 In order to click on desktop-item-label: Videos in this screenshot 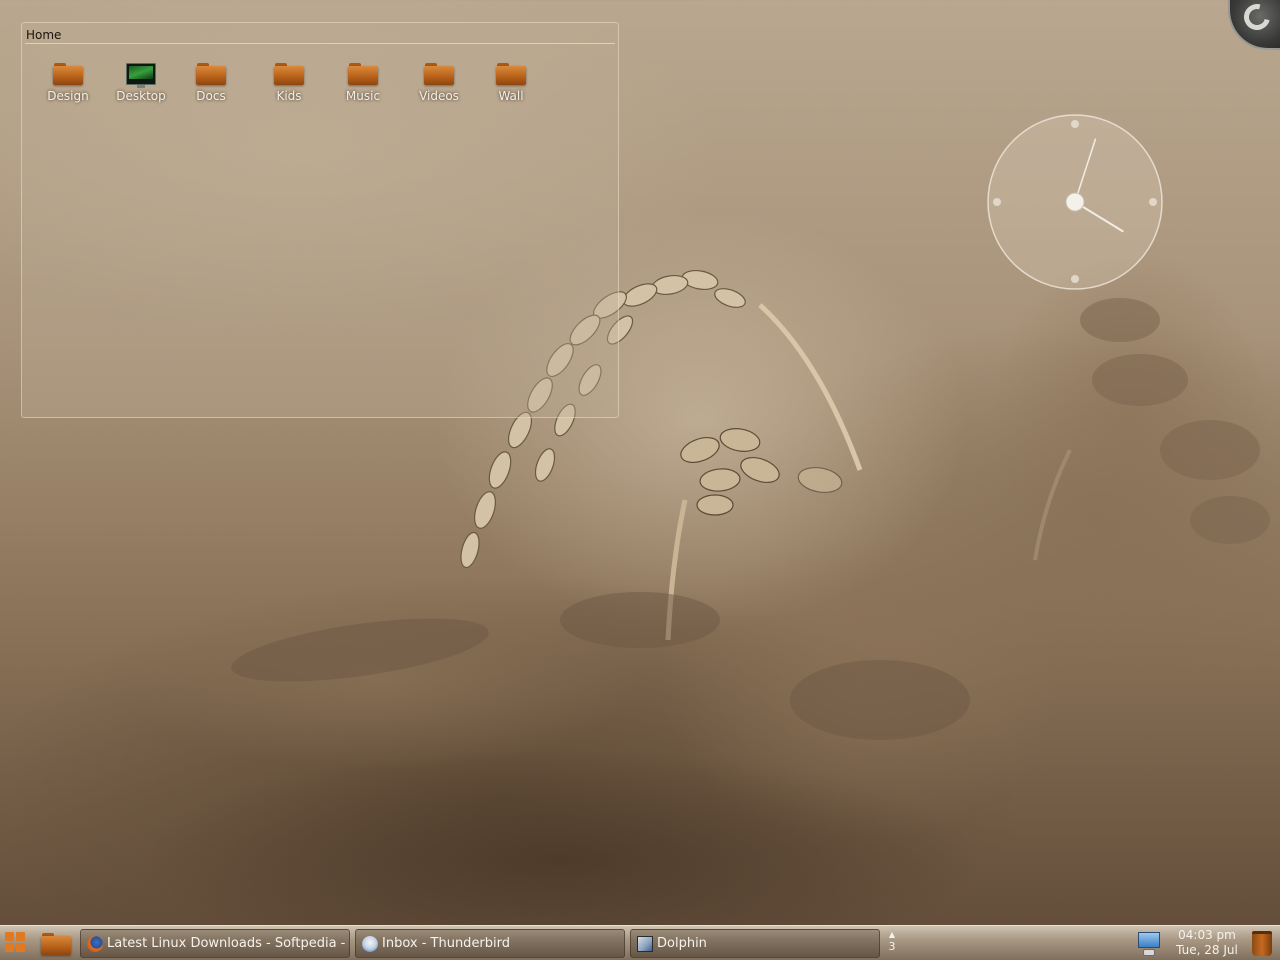, I will do `click(439, 96)`.